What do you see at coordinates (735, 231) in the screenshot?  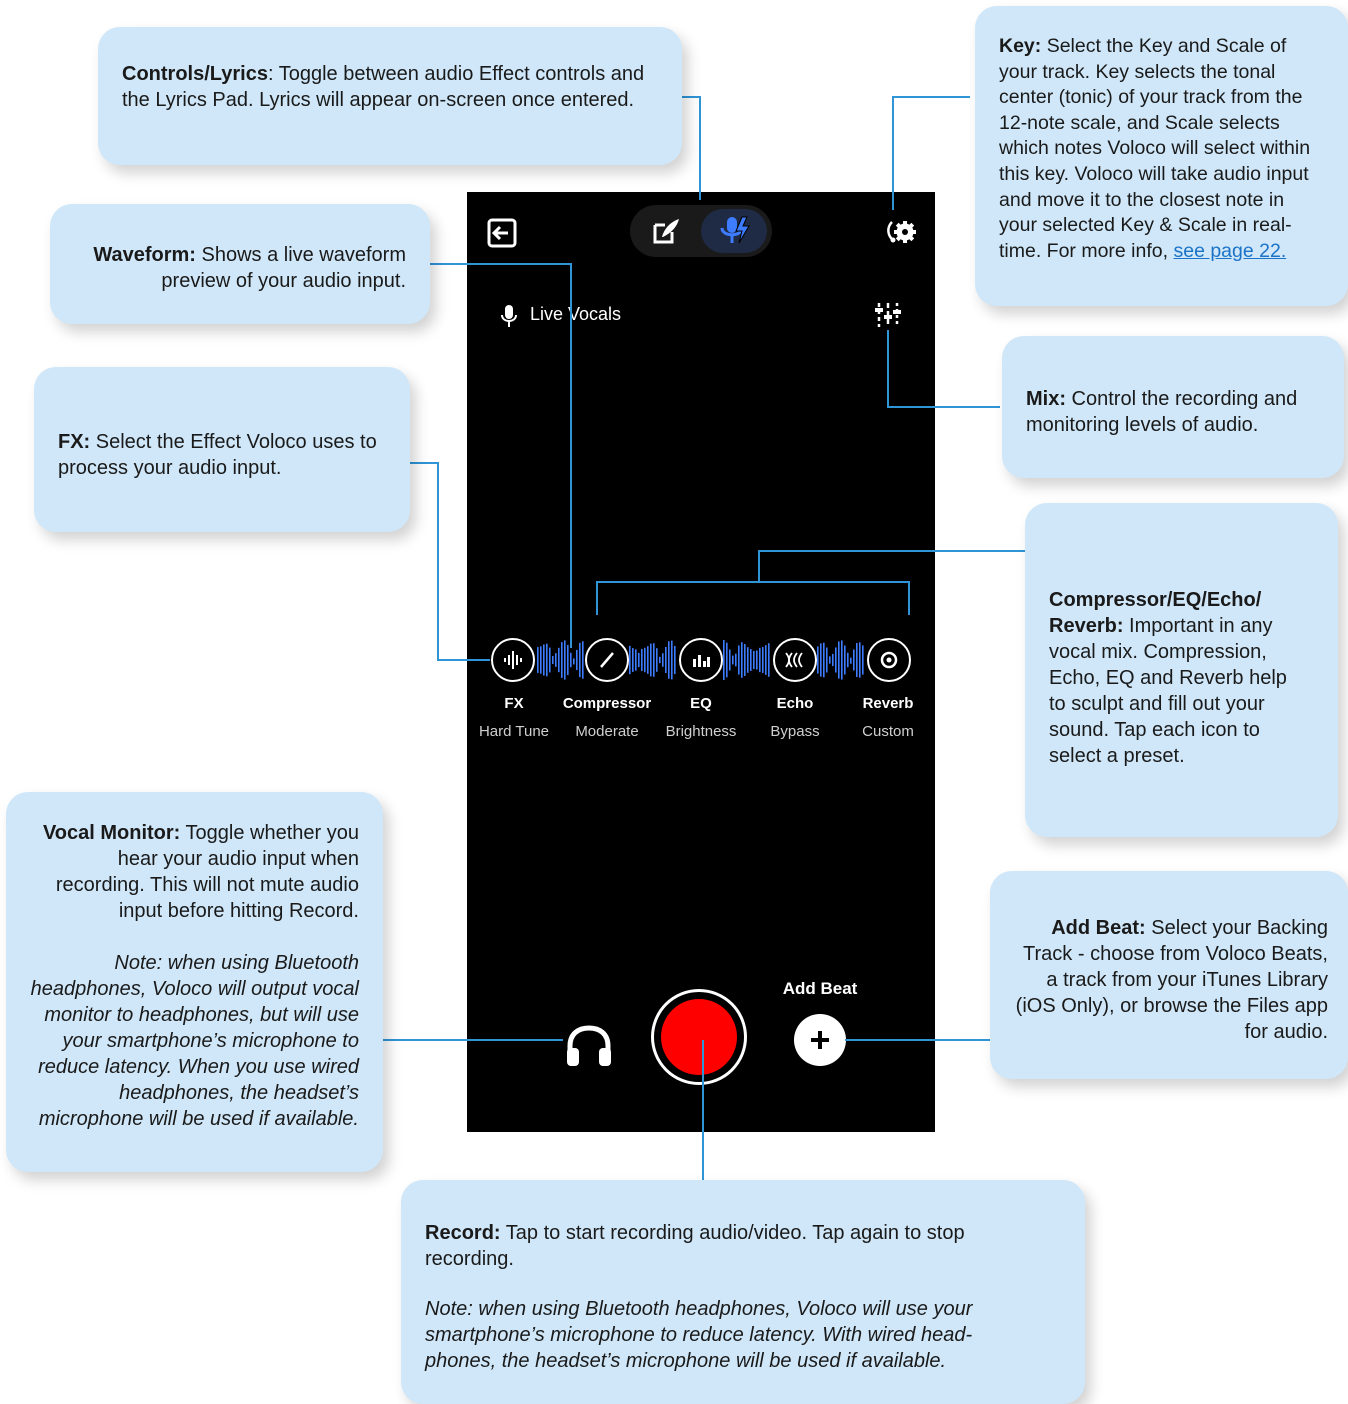 I see `effect-controls-icon` at bounding box center [735, 231].